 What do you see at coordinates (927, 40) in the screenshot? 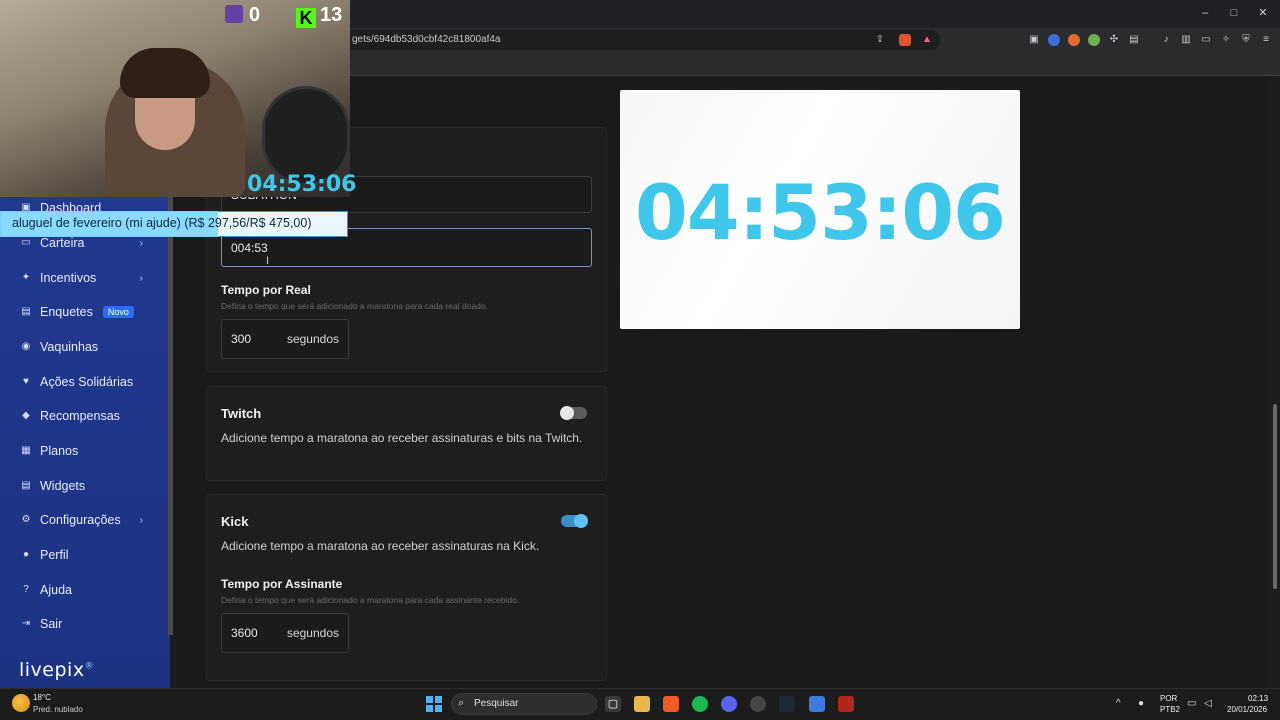
I see `rewards-icon: ▲` at bounding box center [927, 40].